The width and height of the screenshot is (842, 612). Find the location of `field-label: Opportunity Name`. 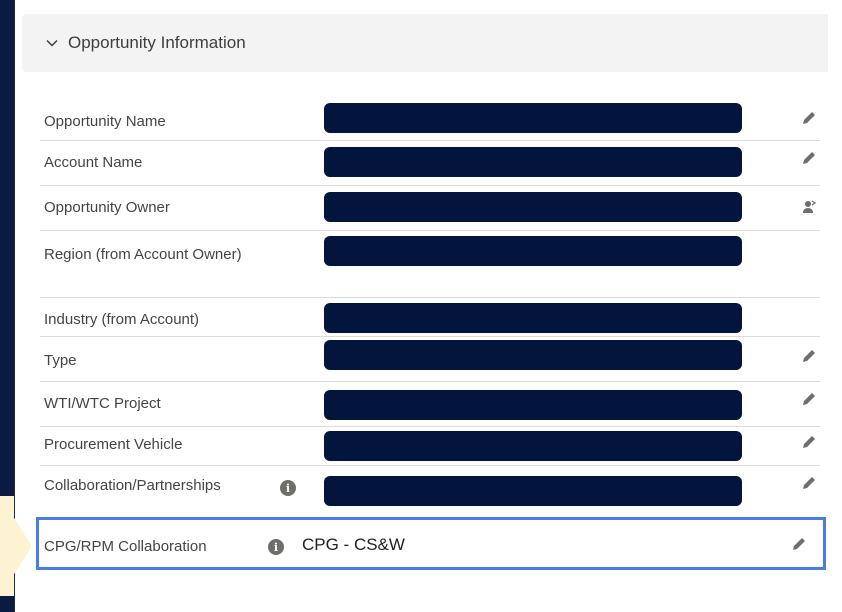

field-label: Opportunity Name is located at coordinates (105, 121).